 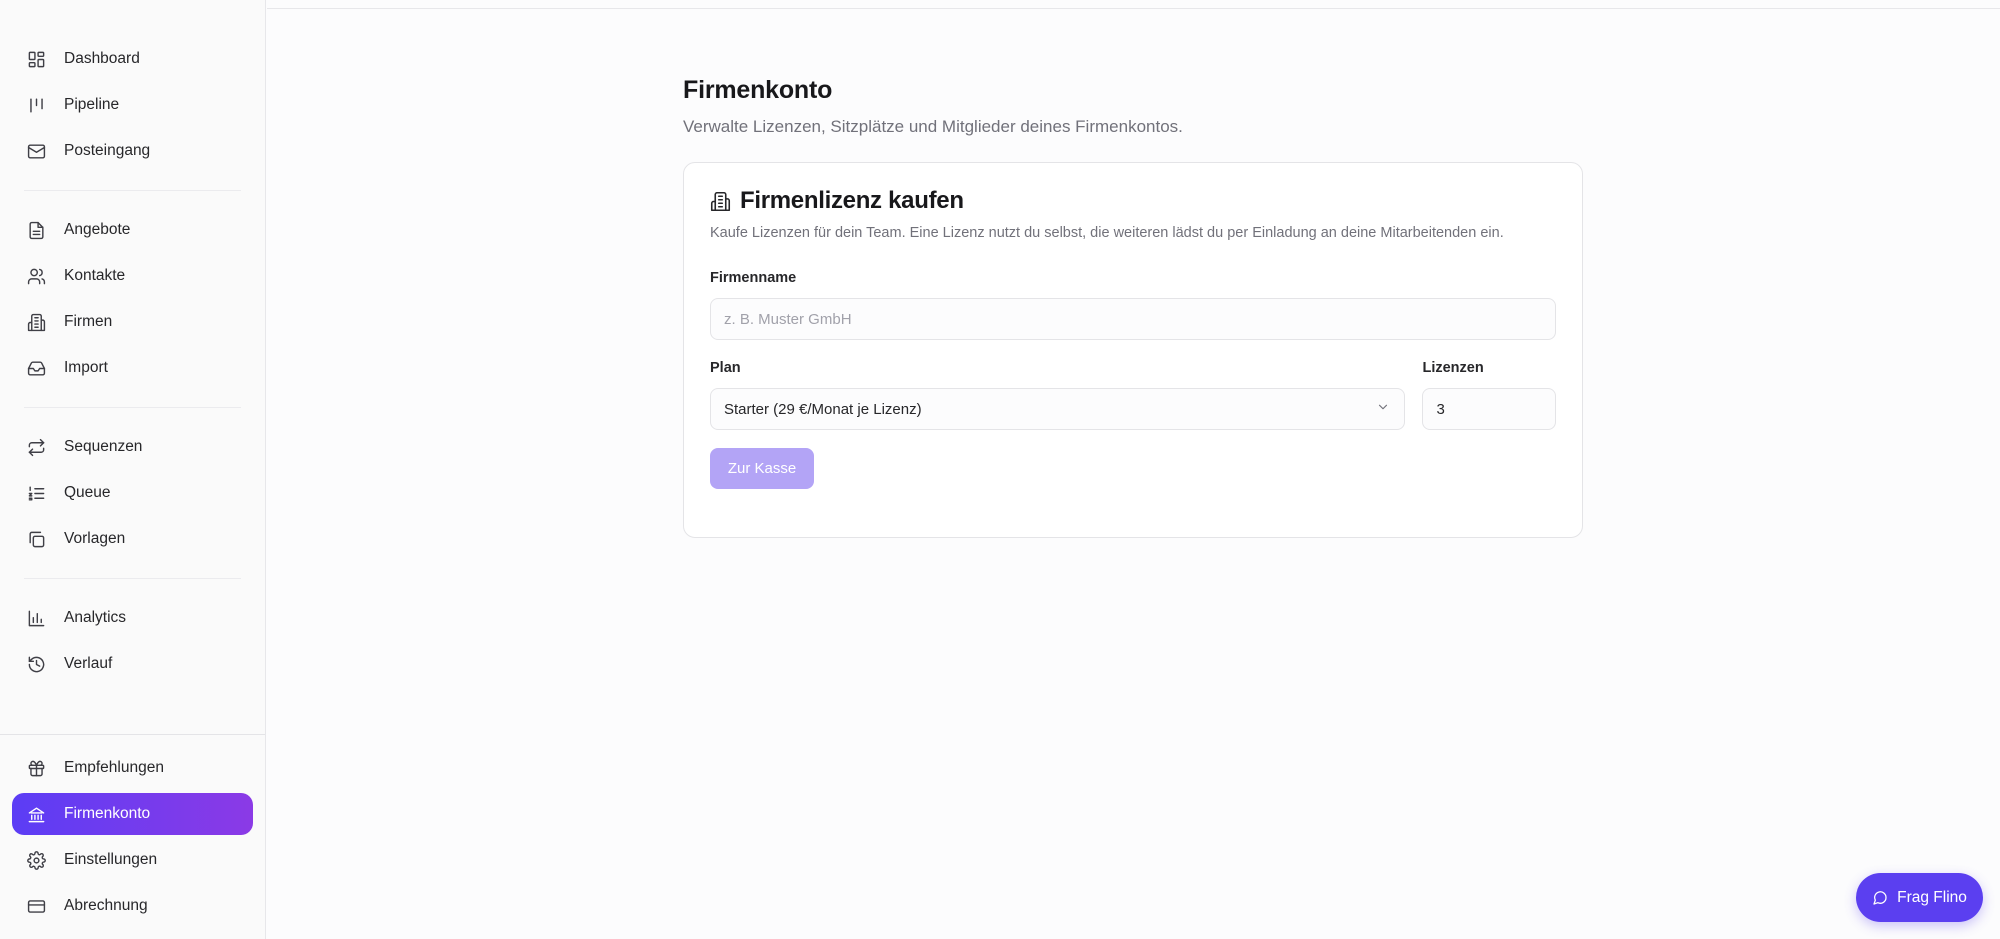 What do you see at coordinates (132, 230) in the screenshot?
I see `sidebar-item-angebote: Angebote` at bounding box center [132, 230].